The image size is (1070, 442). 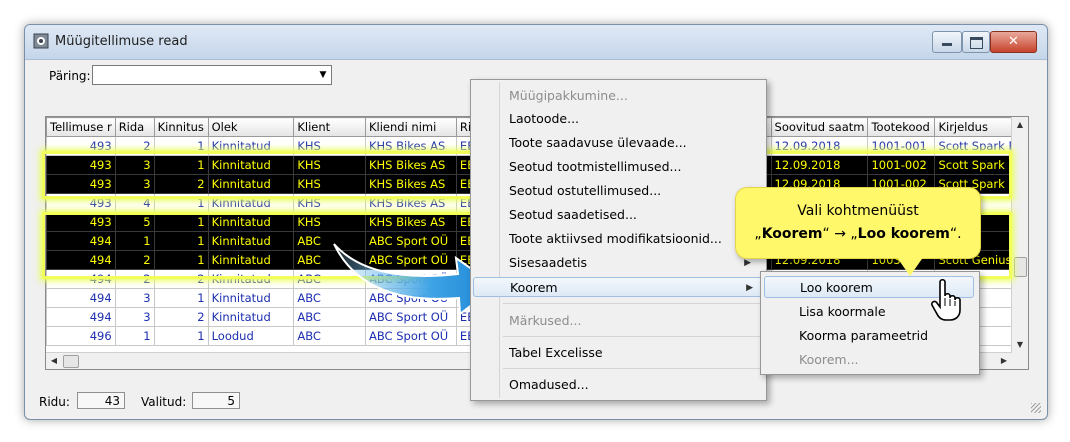 What do you see at coordinates (251, 336) in the screenshot?
I see `cell-status: Loodud` at bounding box center [251, 336].